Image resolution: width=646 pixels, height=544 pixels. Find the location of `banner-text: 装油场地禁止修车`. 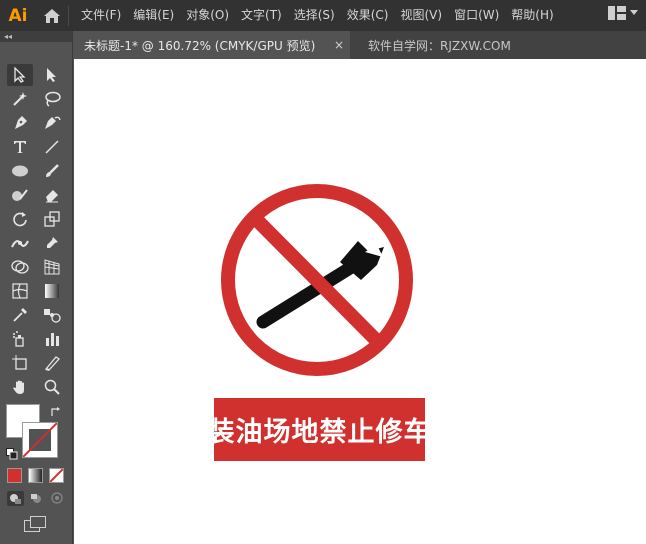

banner-text: 装油场地禁止修车 is located at coordinates (319, 432).